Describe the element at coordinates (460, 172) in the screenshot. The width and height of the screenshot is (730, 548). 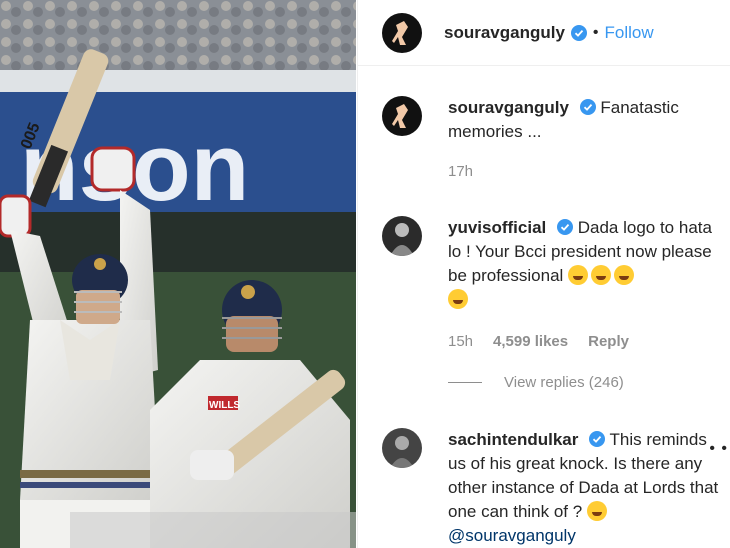
I see `comment-time: 17h` at that location.